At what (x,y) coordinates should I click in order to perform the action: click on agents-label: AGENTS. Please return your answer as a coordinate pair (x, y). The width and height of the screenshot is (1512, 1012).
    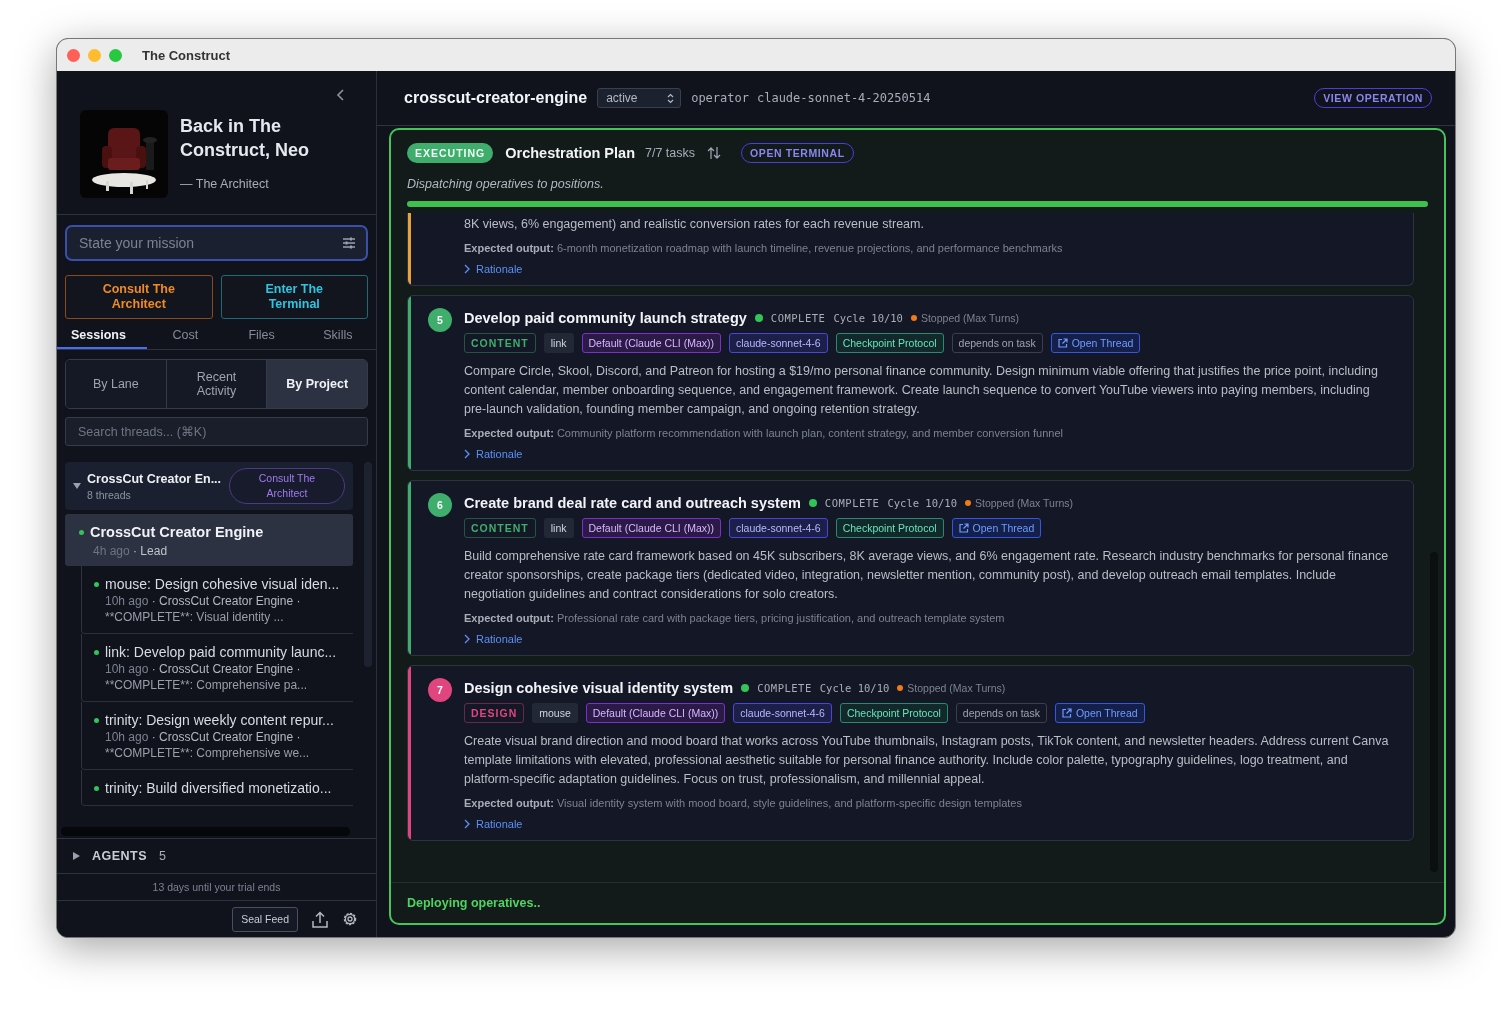
    Looking at the image, I should click on (120, 856).